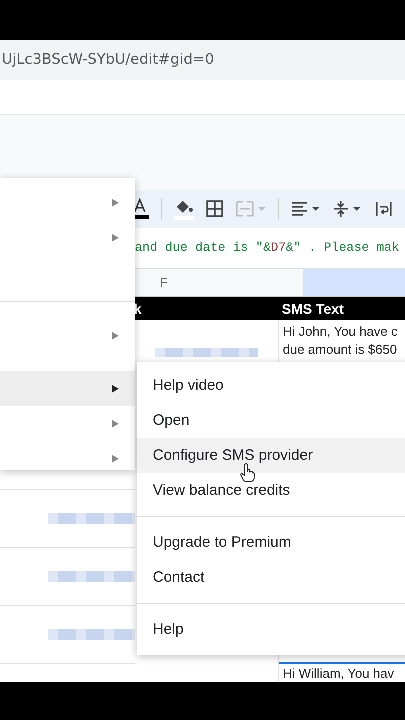 The width and height of the screenshot is (405, 720). What do you see at coordinates (271, 420) in the screenshot?
I see `menu-item: Open` at bounding box center [271, 420].